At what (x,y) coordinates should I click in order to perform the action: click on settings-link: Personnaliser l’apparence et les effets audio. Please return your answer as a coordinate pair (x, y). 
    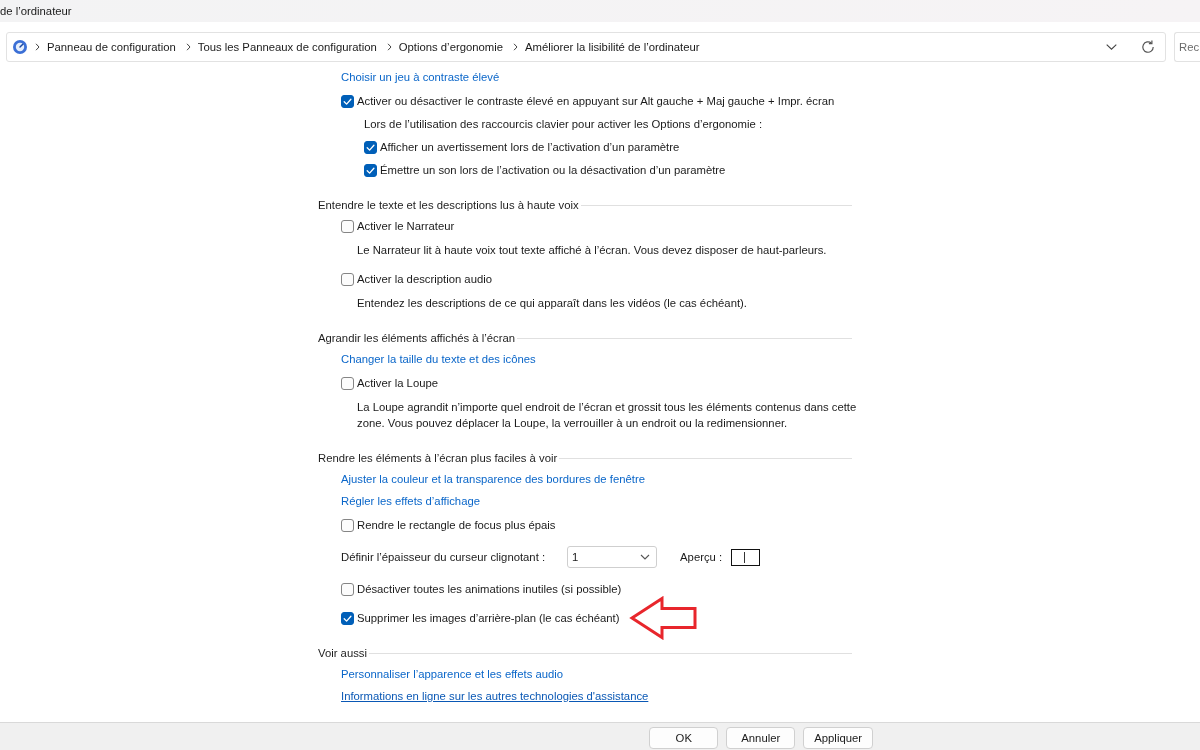
    Looking at the image, I should click on (452, 674).